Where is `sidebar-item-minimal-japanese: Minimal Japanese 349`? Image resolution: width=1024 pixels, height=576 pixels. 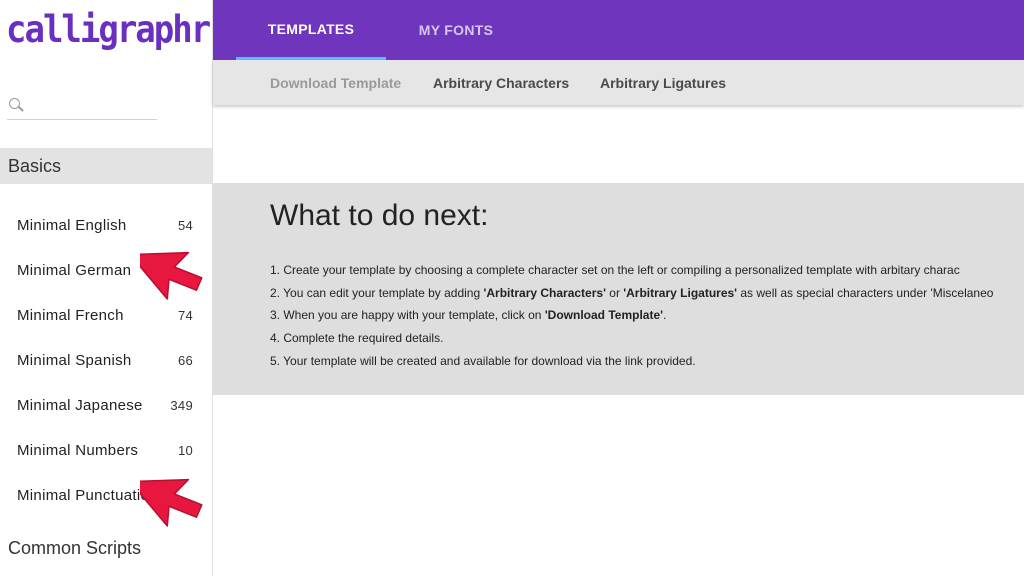 sidebar-item-minimal-japanese: Minimal Japanese 349 is located at coordinates (106, 405).